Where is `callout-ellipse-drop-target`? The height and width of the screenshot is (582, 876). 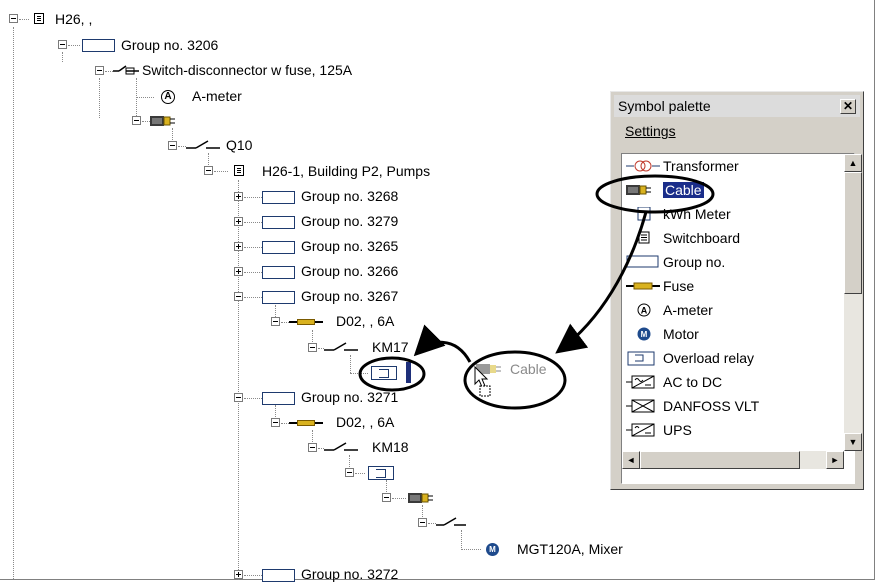
callout-ellipse-drop-target is located at coordinates (392, 374).